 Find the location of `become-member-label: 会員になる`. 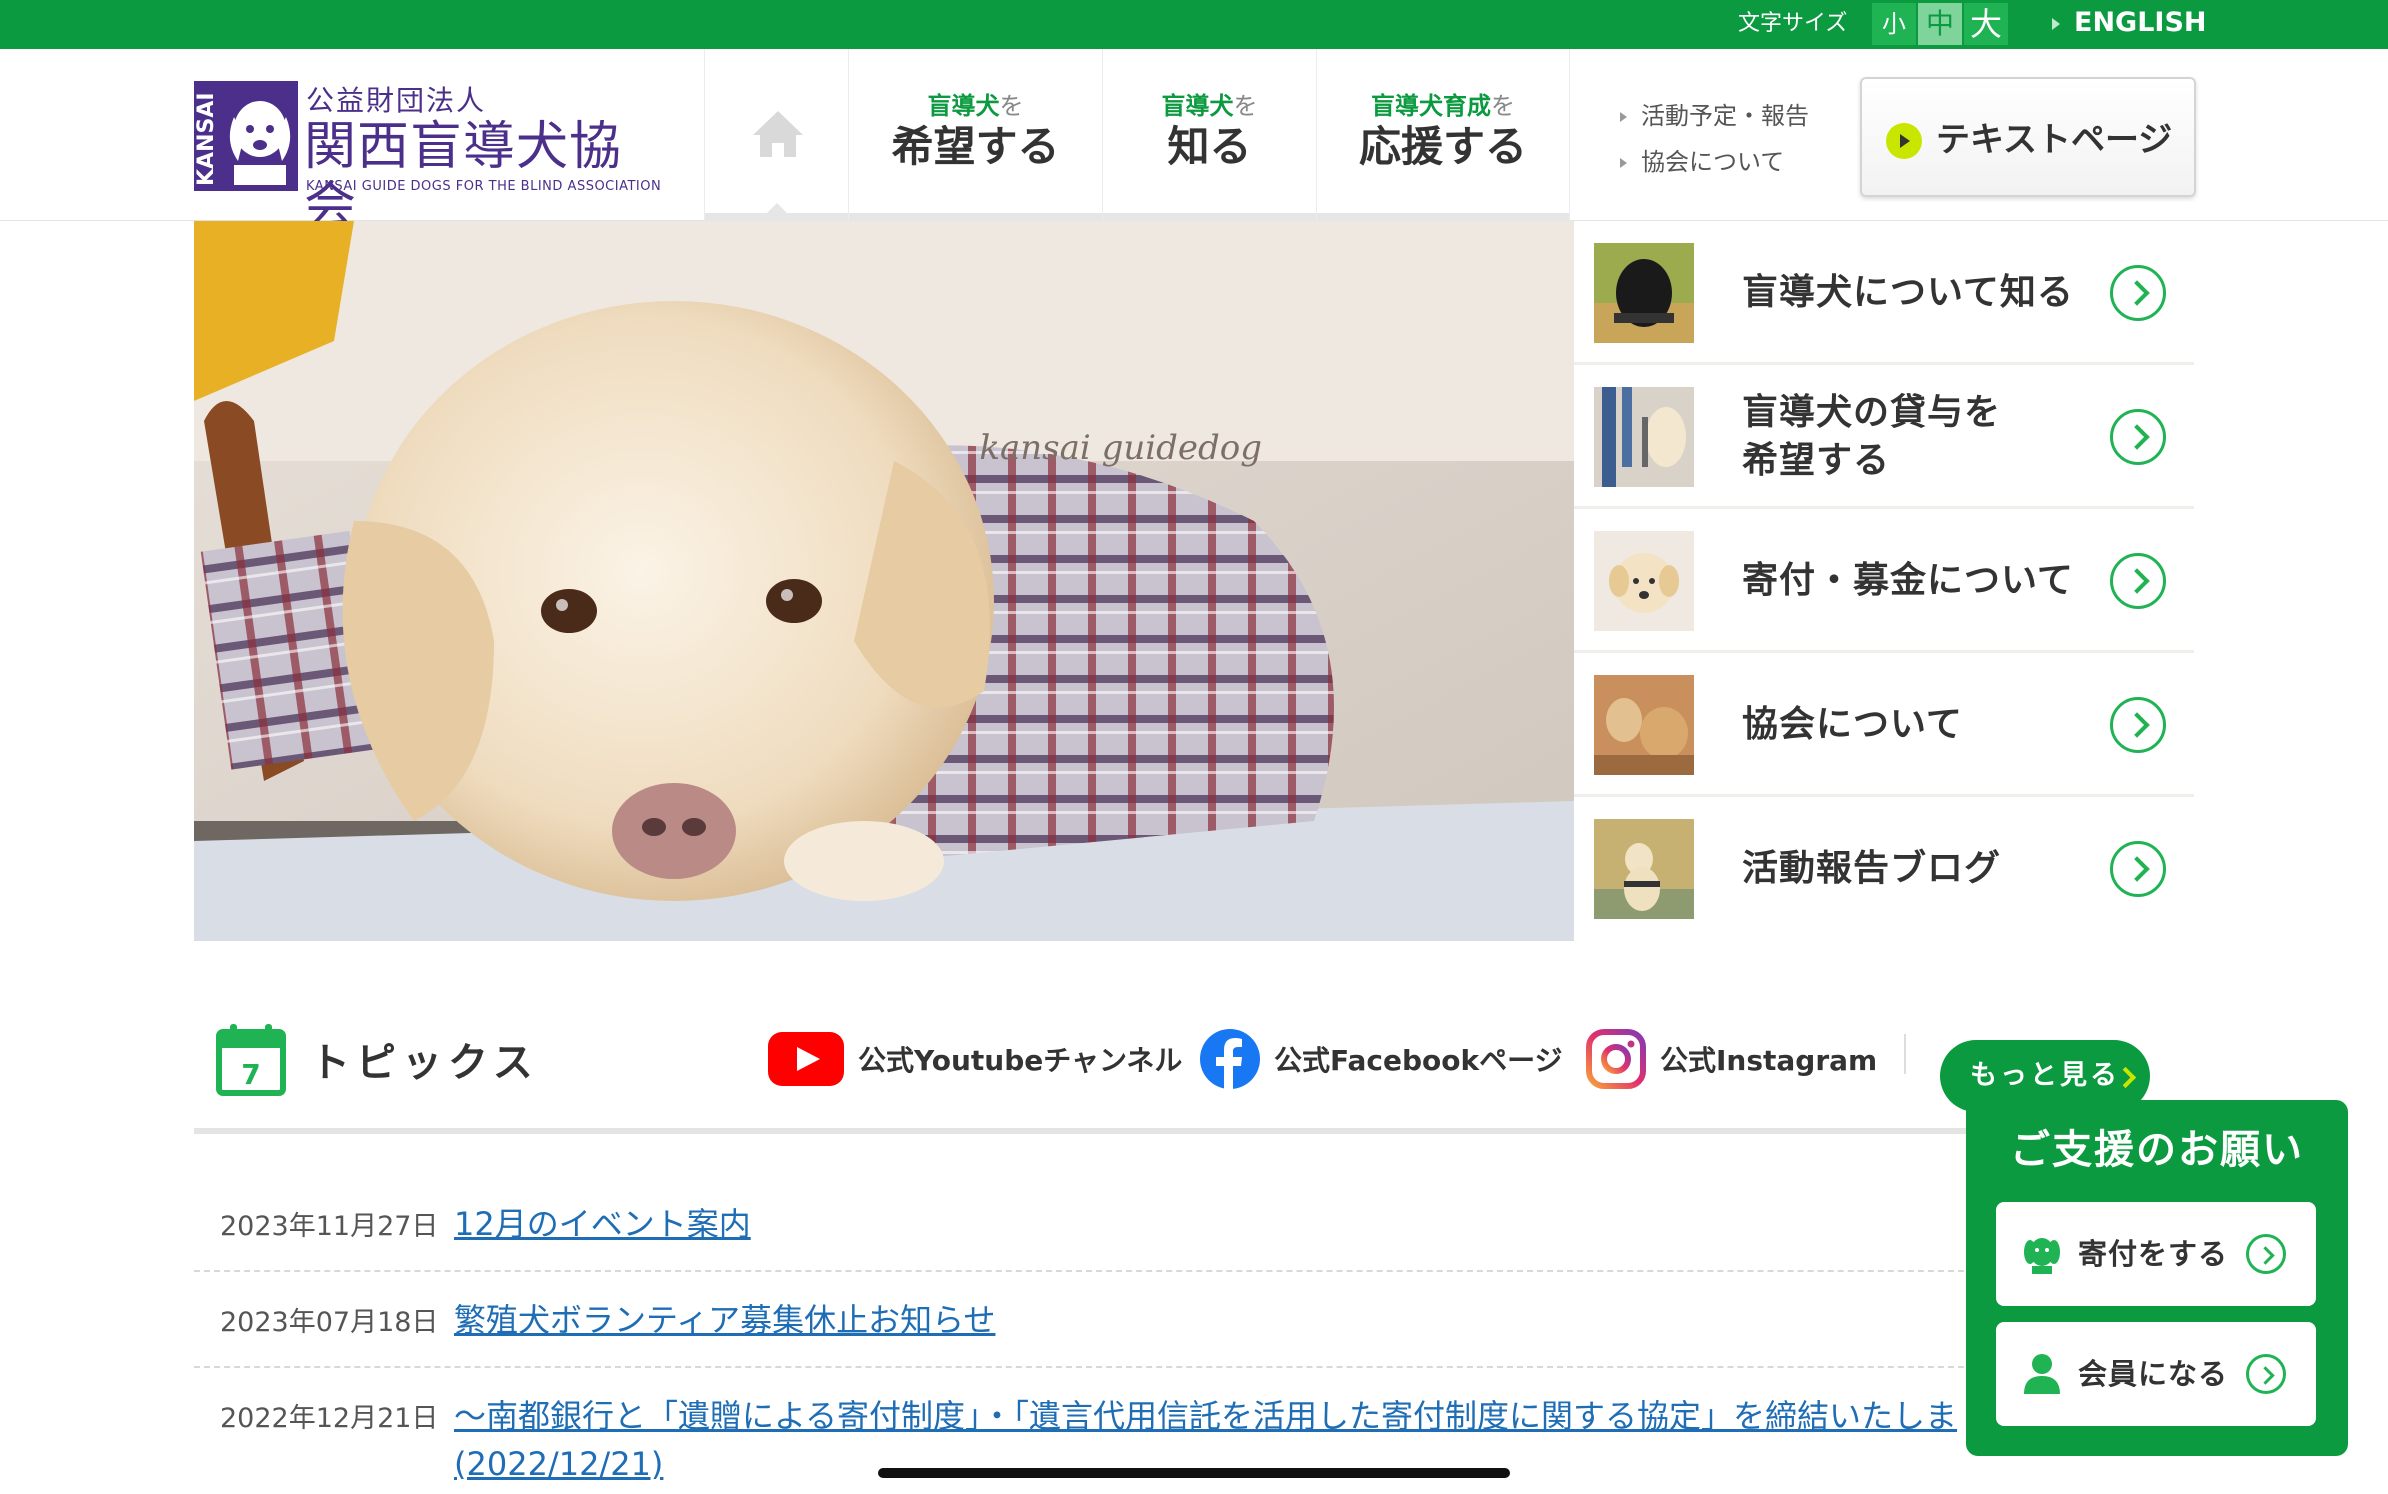

become-member-label: 会員になる is located at coordinates (2153, 1374).